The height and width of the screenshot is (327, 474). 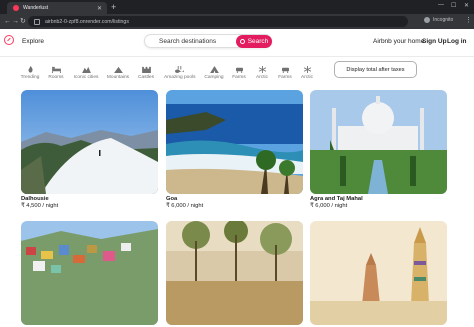 What do you see at coordinates (7, 21) in the screenshot?
I see `back-icon: ←` at bounding box center [7, 21].